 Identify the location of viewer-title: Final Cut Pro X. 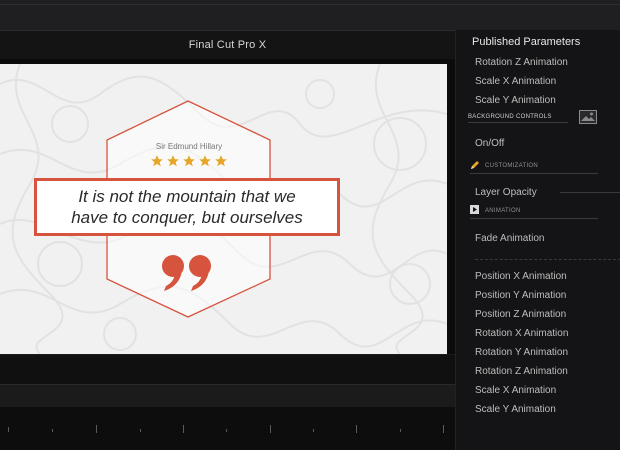
(227, 45).